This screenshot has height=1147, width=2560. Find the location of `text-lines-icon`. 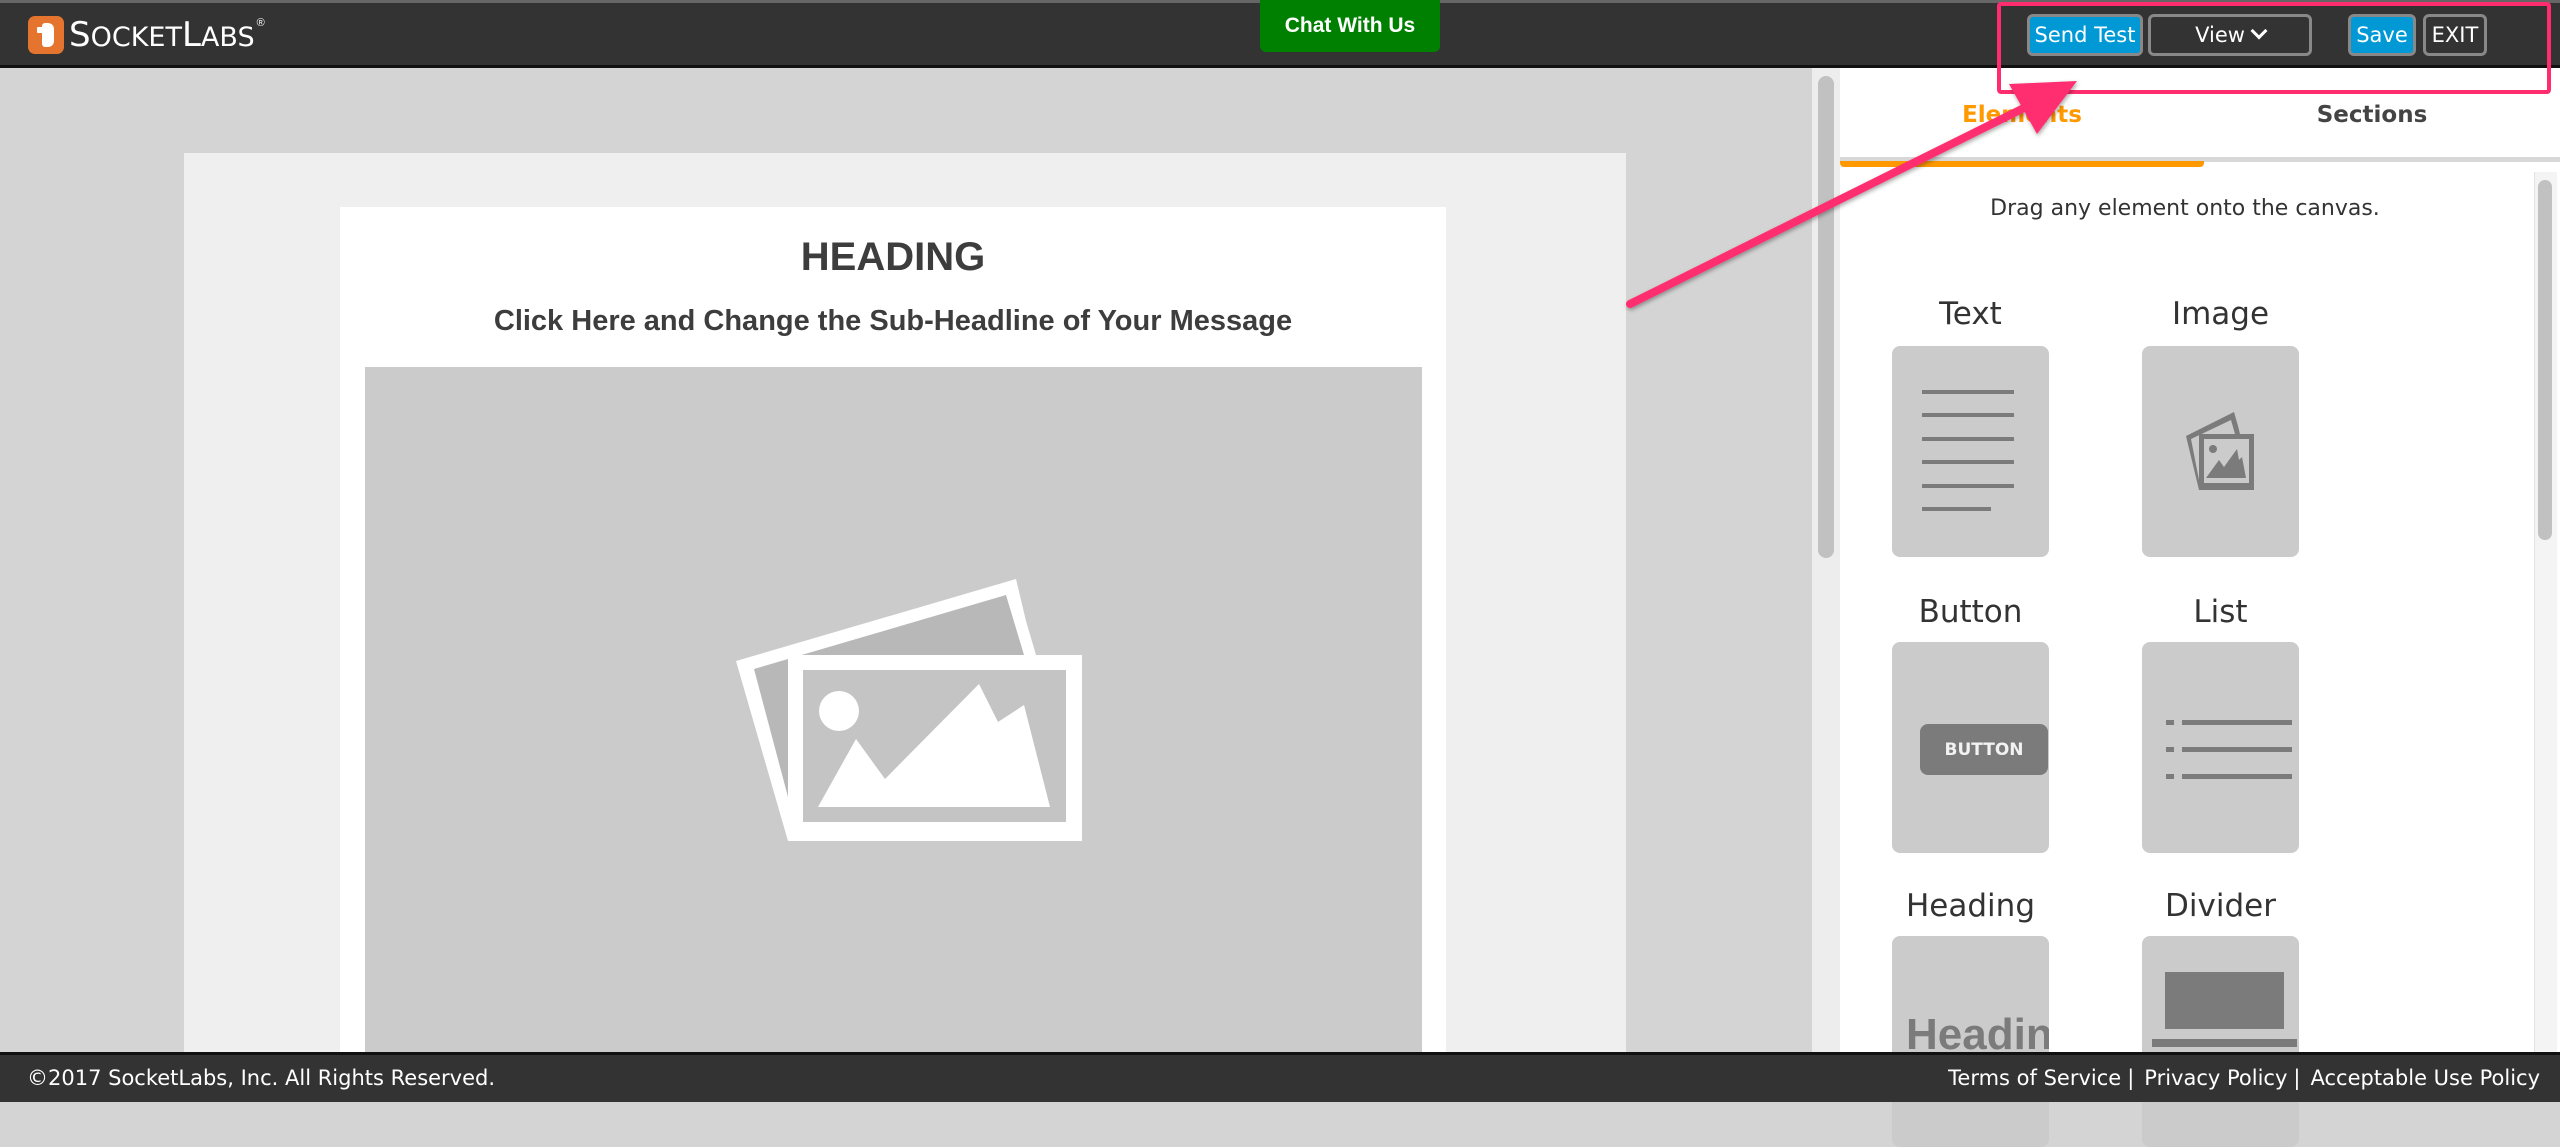

text-lines-icon is located at coordinates (1968, 450).